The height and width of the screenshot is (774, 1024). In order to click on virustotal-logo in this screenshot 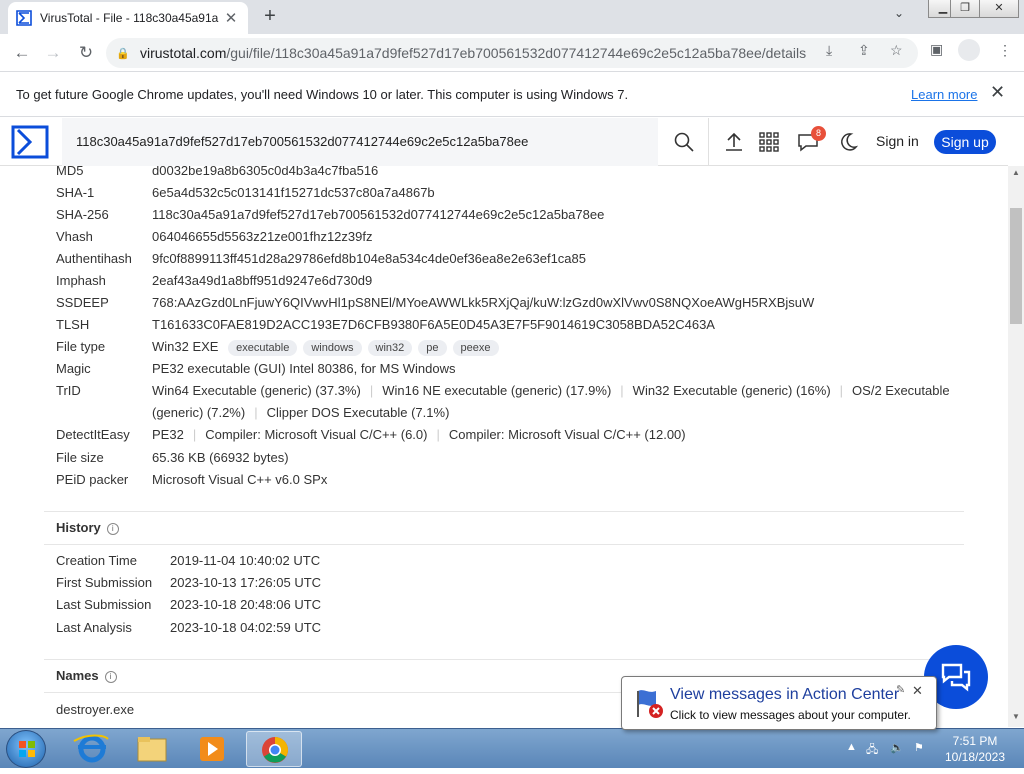, I will do `click(30, 142)`.